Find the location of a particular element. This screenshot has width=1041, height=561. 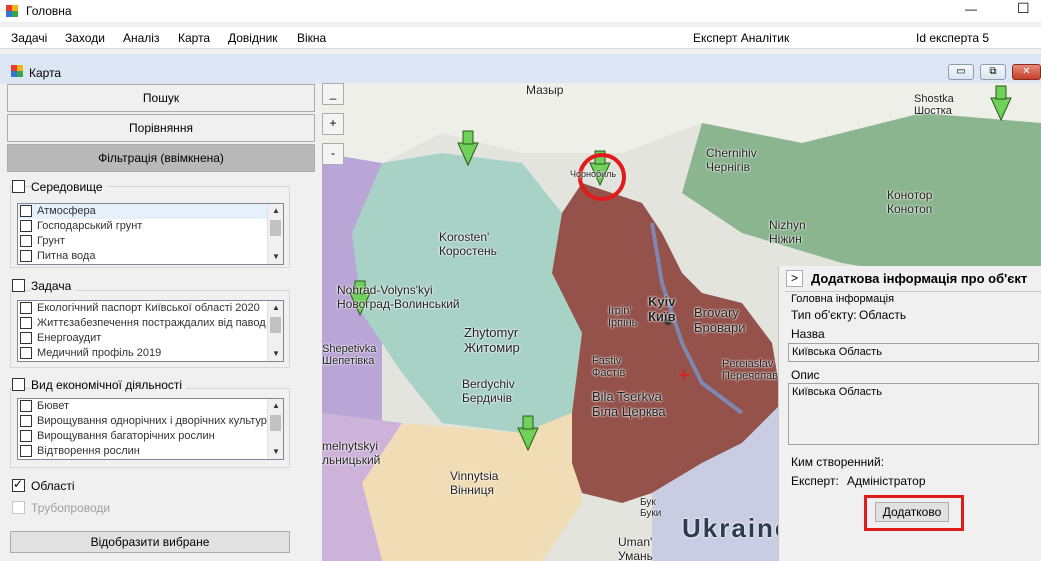

maximize-button: ☐ is located at coordinates (1023, 8).